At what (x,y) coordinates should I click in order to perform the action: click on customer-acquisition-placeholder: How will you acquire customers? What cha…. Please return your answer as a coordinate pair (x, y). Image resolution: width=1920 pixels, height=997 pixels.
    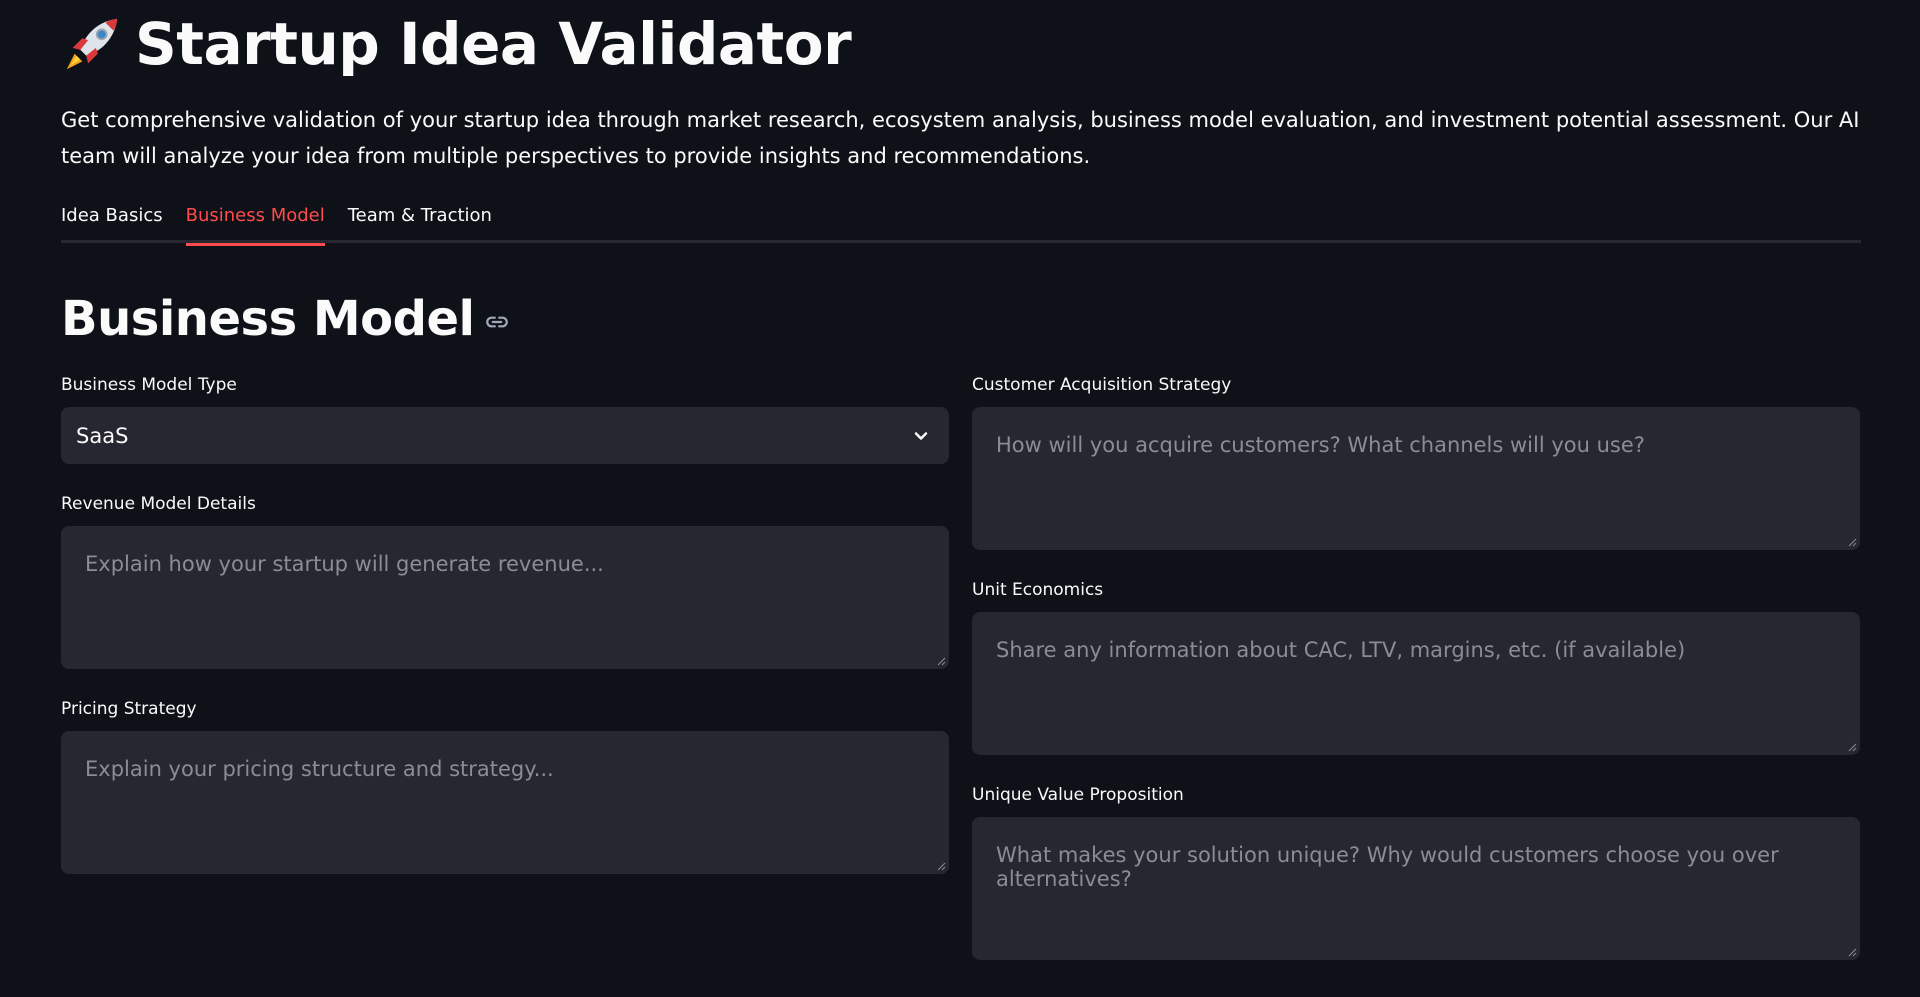
    Looking at the image, I should click on (1320, 445).